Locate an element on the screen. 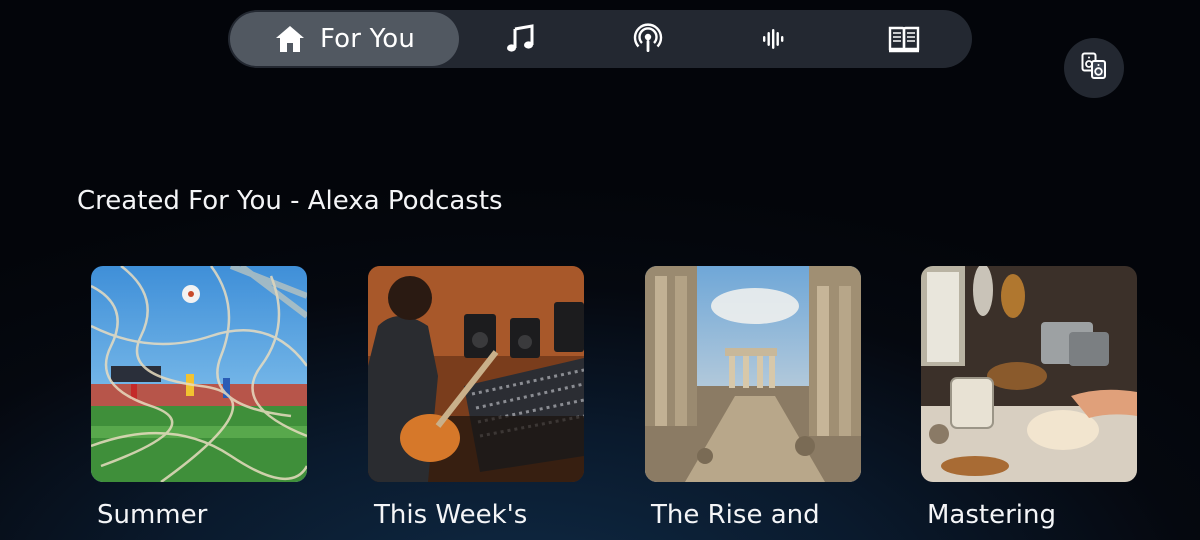 The image size is (1200, 540). tab-audio is located at coordinates (774, 39).